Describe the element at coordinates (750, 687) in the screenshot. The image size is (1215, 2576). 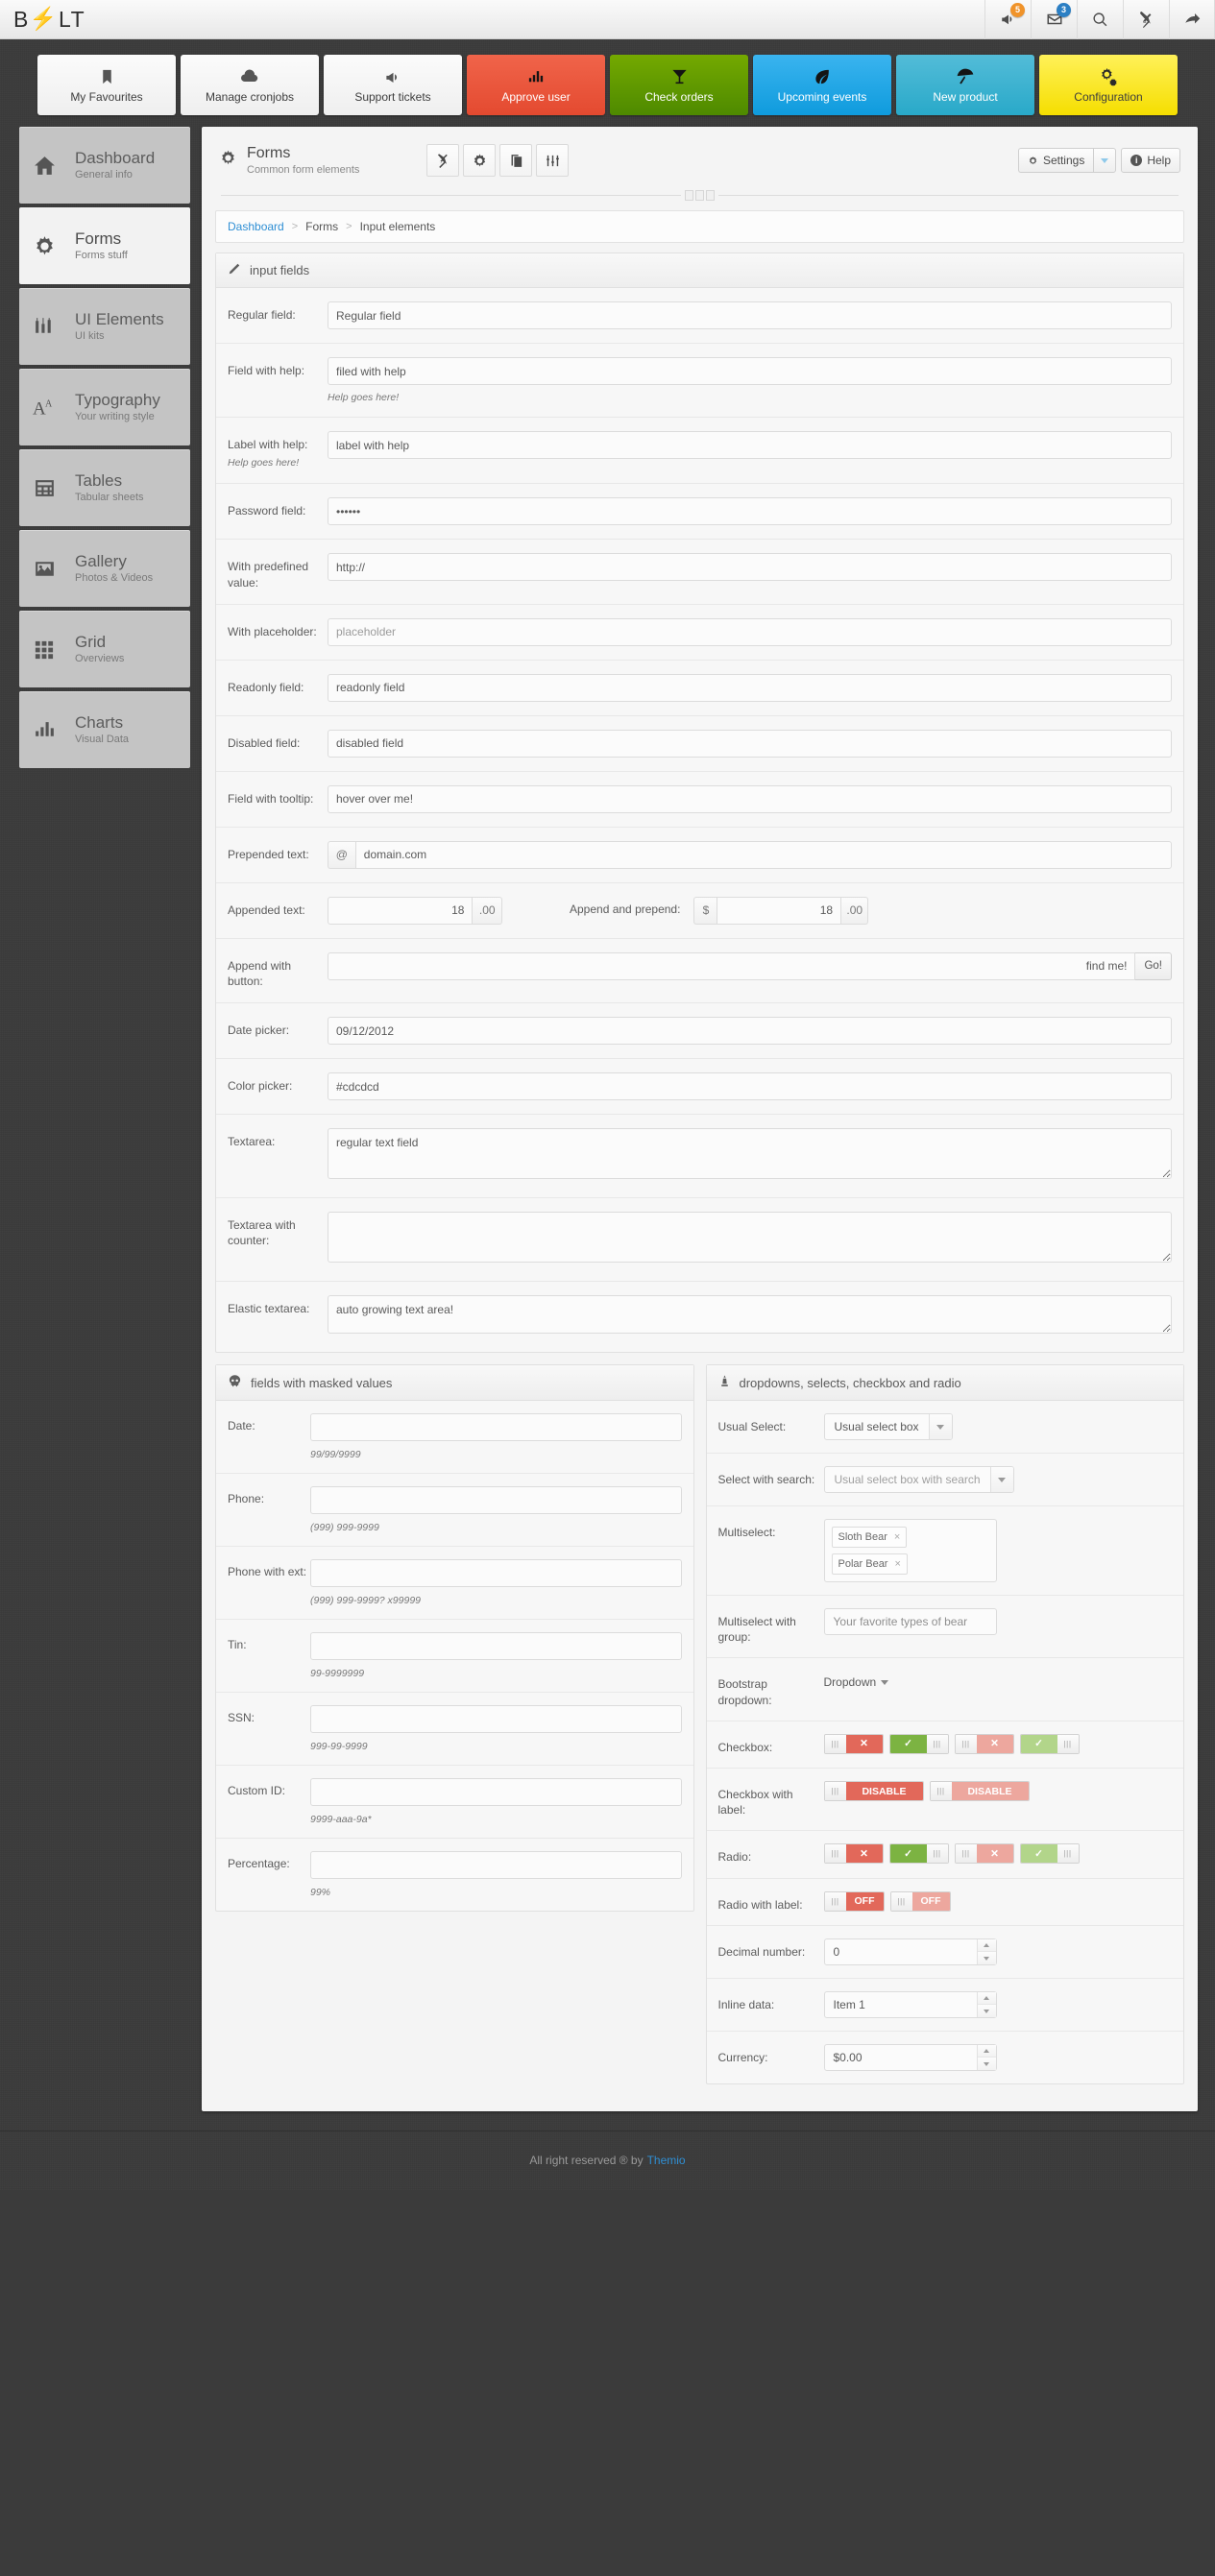
I see `readonly-field-input` at that location.